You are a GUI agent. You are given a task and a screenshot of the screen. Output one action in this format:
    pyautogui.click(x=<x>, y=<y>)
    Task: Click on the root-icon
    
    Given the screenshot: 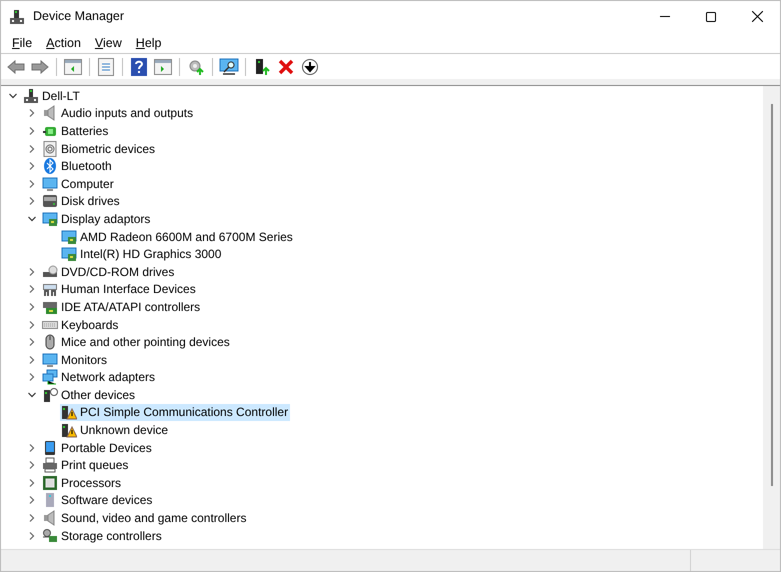 What is the action you would take?
    pyautogui.click(x=31, y=96)
    